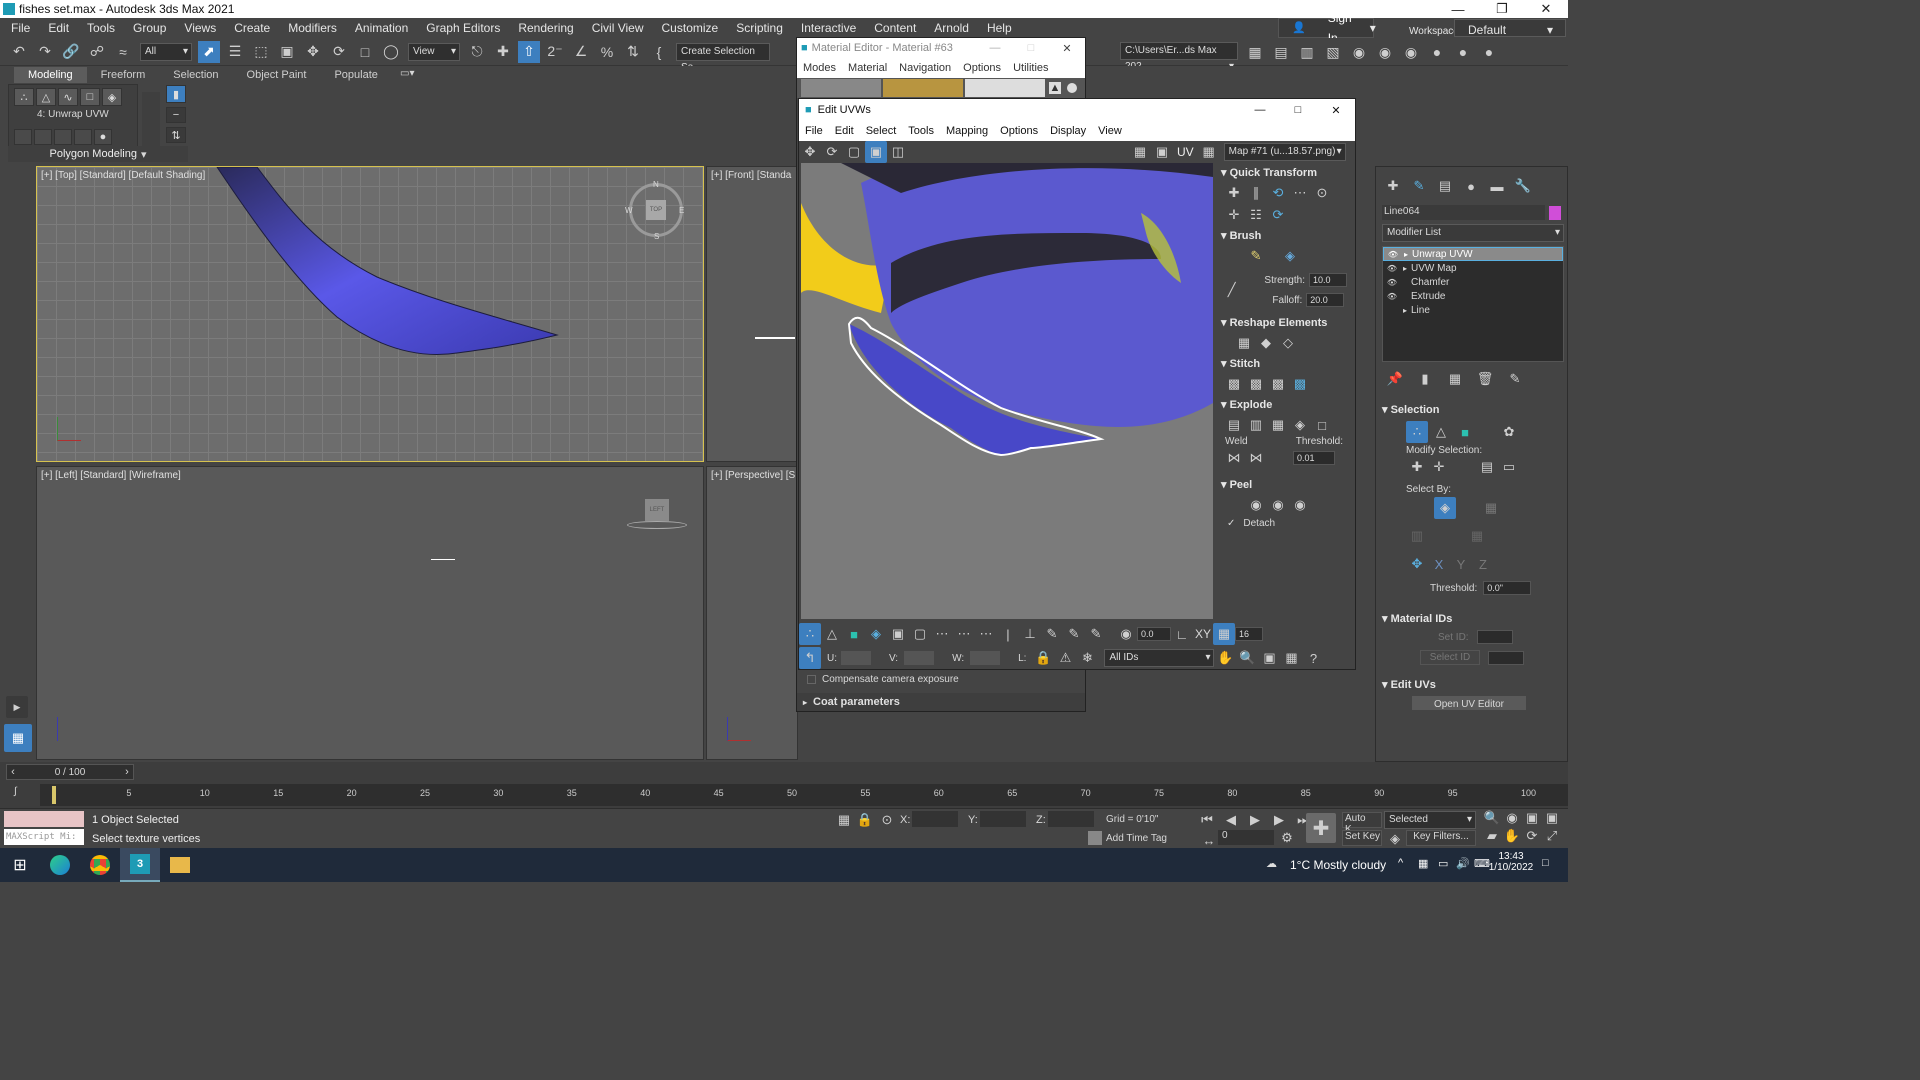 This screenshot has height=1080, width=1920. Describe the element at coordinates (1491, 508) in the screenshot. I see `select-by-uv-element-icon: ▦` at that location.